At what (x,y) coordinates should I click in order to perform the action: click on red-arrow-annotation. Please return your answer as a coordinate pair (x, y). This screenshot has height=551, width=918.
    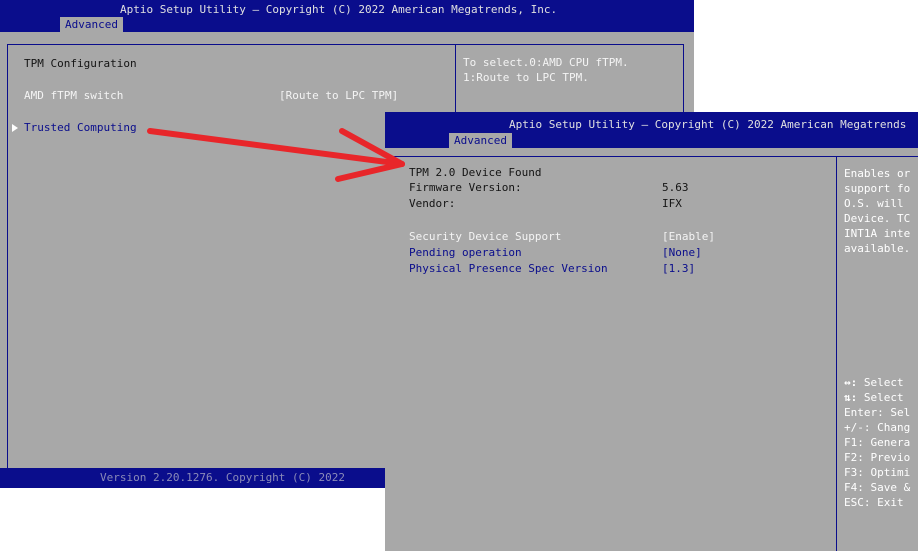
    Looking at the image, I should click on (276, 155).